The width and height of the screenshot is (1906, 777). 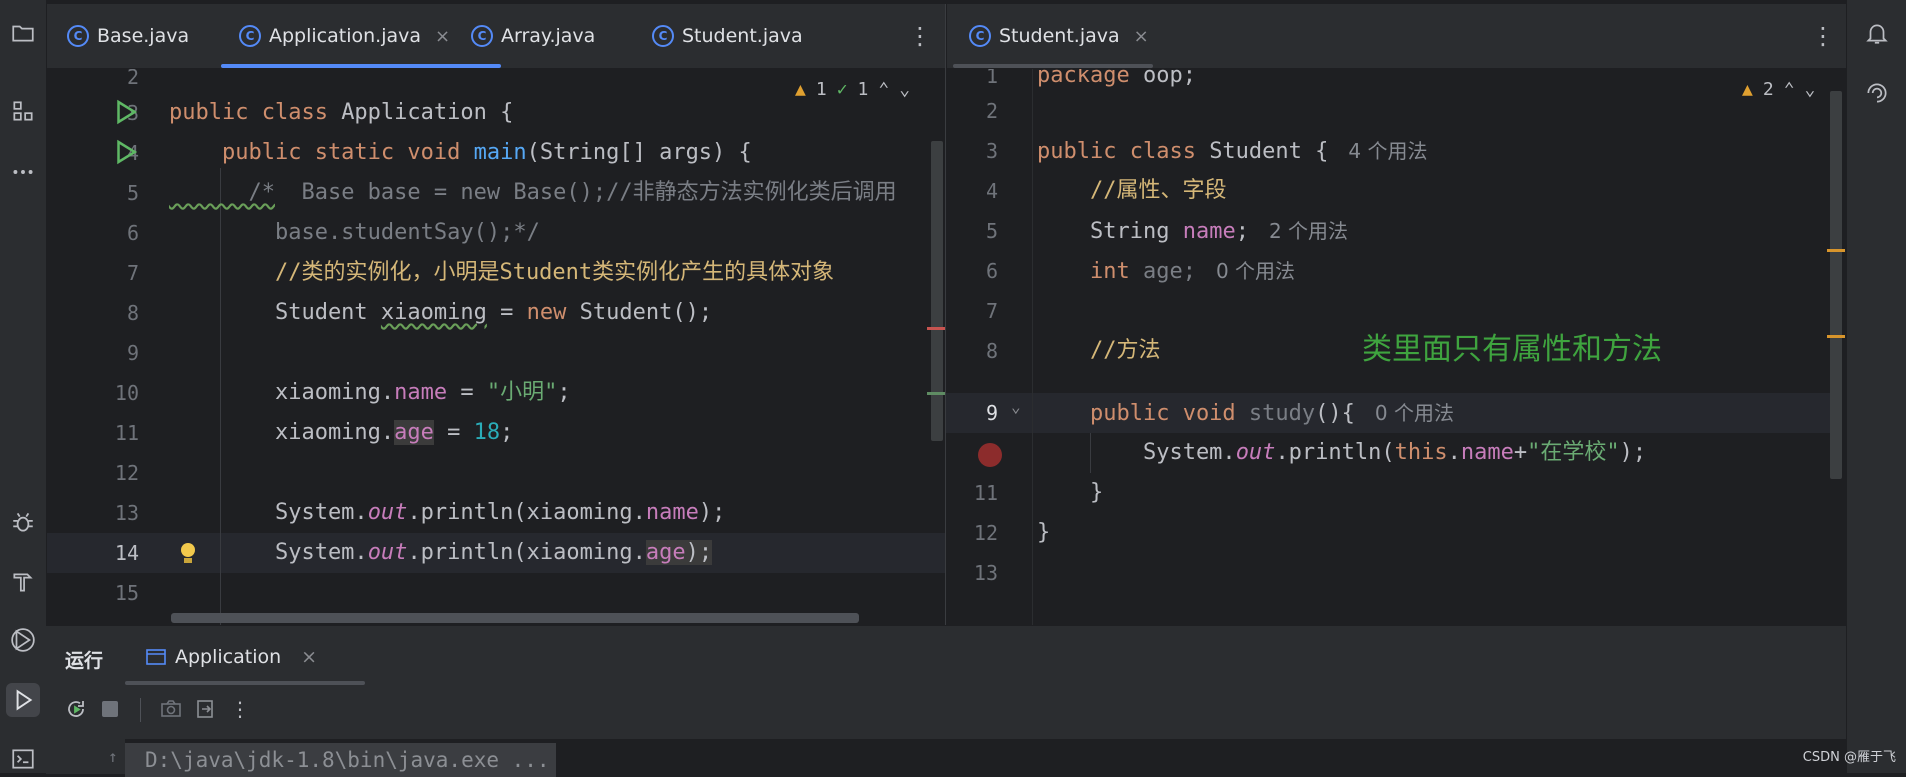 I want to click on tab-base-java: C Base.java, so click(x=128, y=36).